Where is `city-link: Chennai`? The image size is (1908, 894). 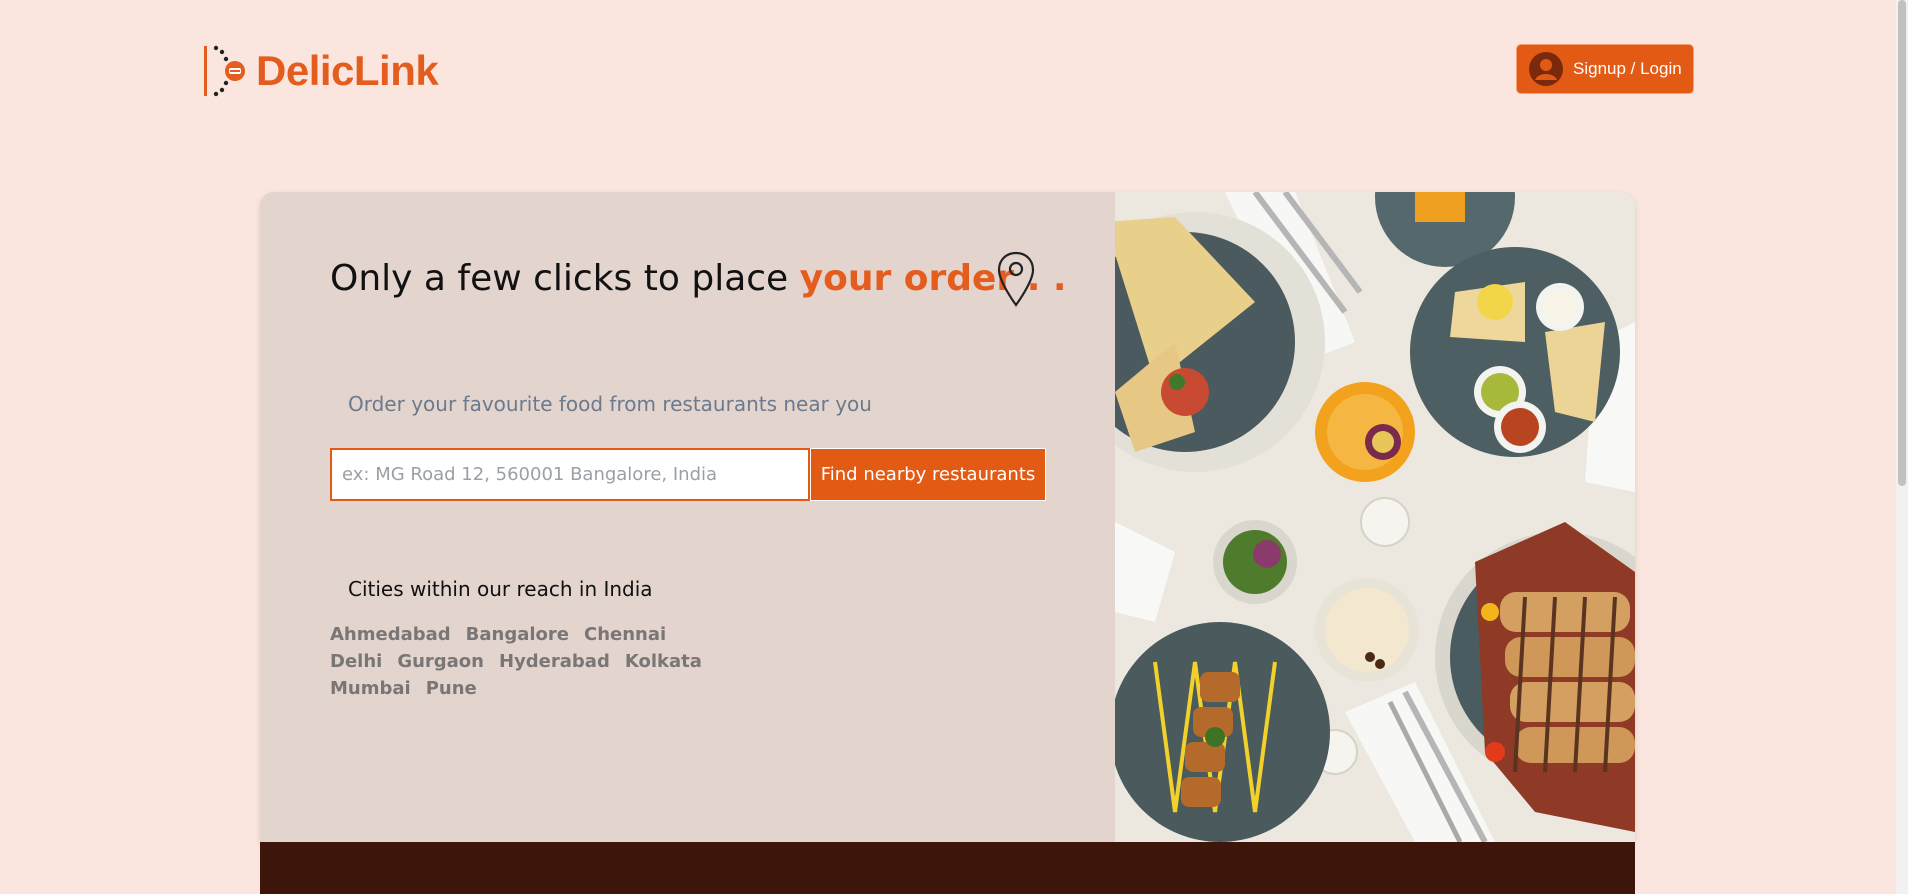
city-link: Chennai is located at coordinates (625, 634).